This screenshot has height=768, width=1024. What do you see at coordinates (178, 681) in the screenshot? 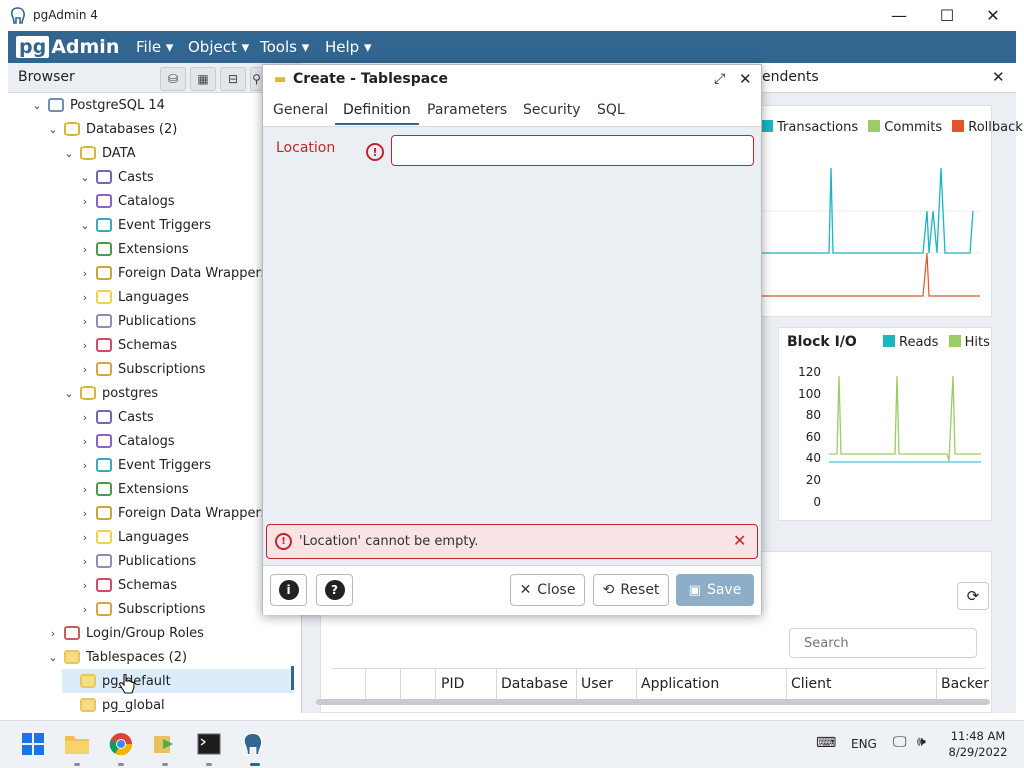
I see `tree-item: pg_default` at bounding box center [178, 681].